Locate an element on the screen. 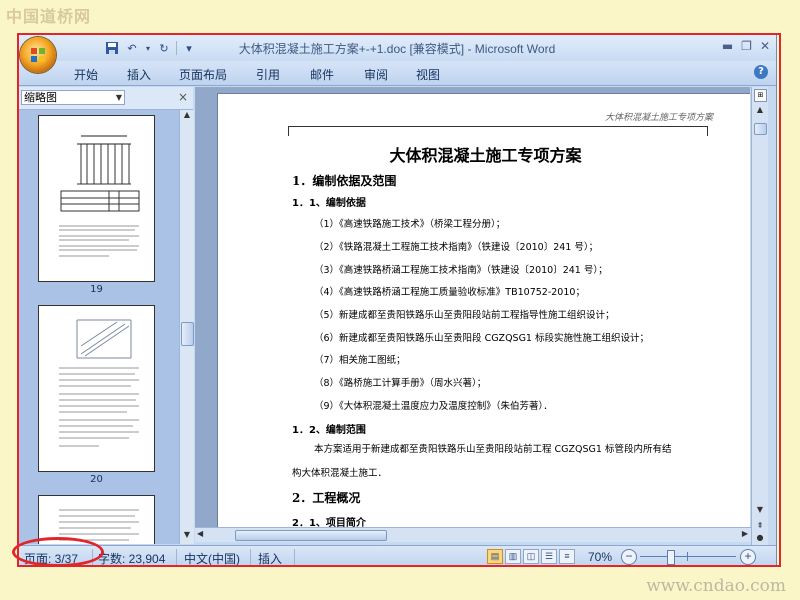 The image size is (800, 600). zoom-slider-track is located at coordinates (688, 556).